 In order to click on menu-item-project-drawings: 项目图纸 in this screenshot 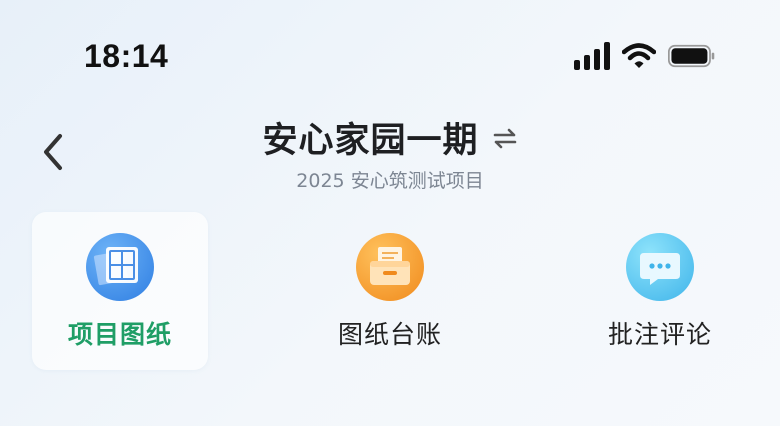, I will do `click(120, 291)`.